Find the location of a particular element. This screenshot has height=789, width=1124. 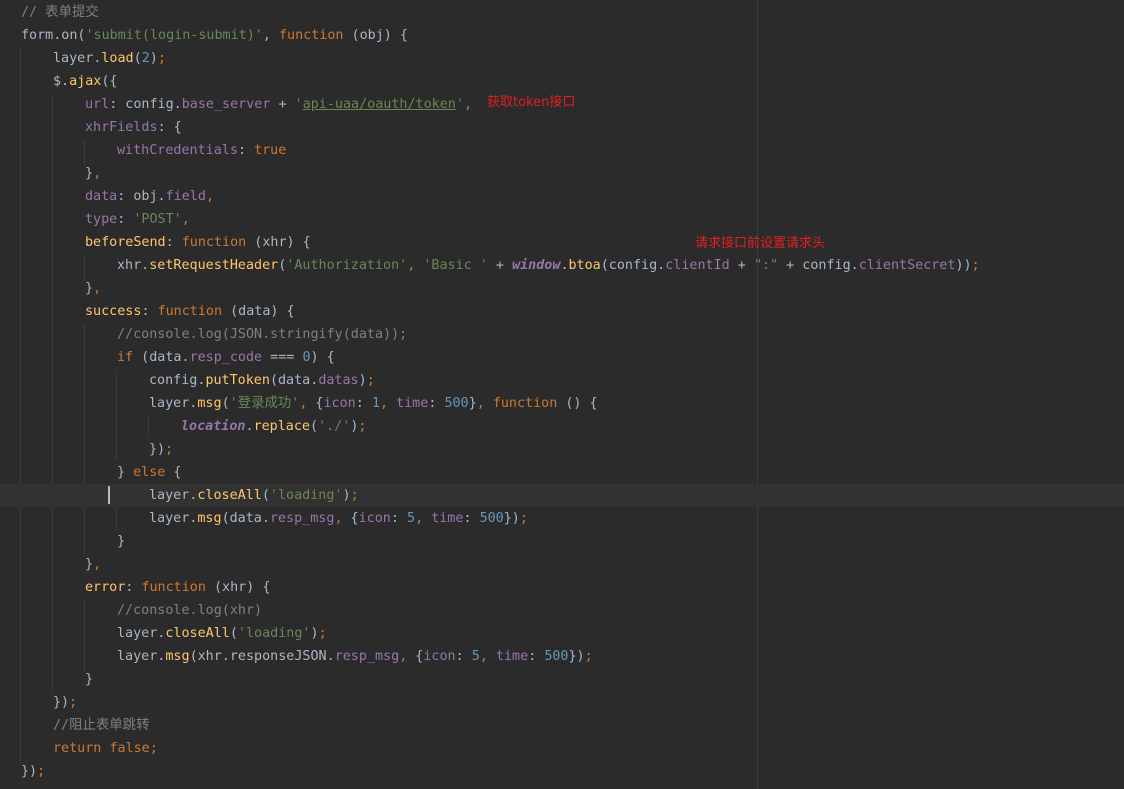

code-line-current: layer.closeAll('loading'); is located at coordinates (562, 495).